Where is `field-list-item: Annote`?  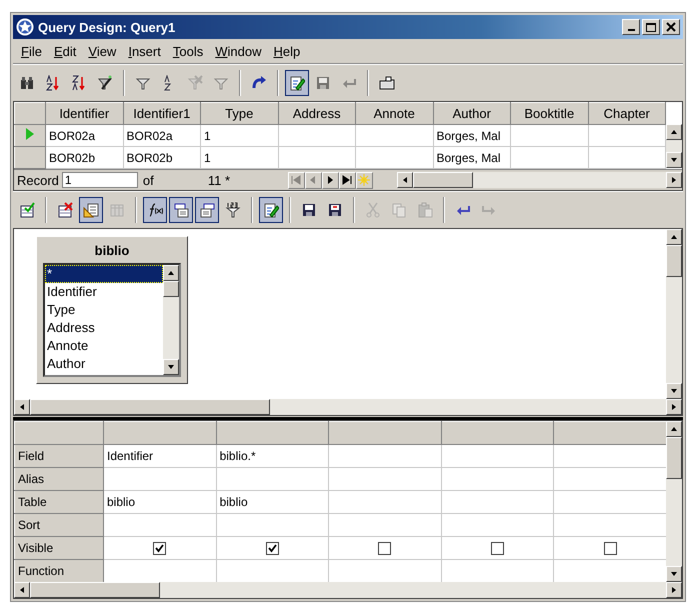
field-list-item: Annote is located at coordinates (104, 346).